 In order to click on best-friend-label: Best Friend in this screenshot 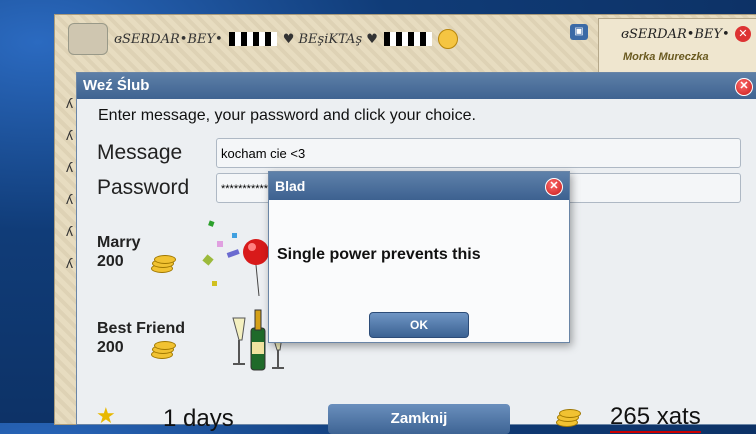, I will do `click(141, 328)`.